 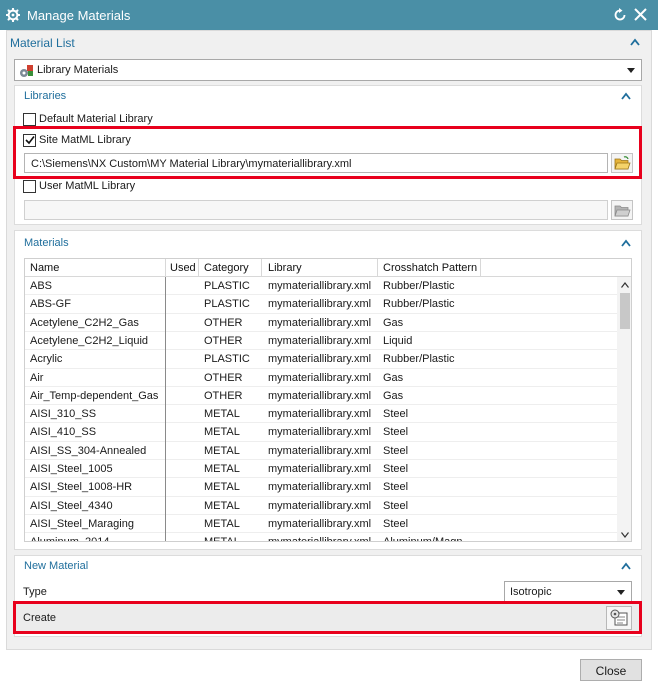 I want to click on default-library-checkbox, so click(x=29, y=119).